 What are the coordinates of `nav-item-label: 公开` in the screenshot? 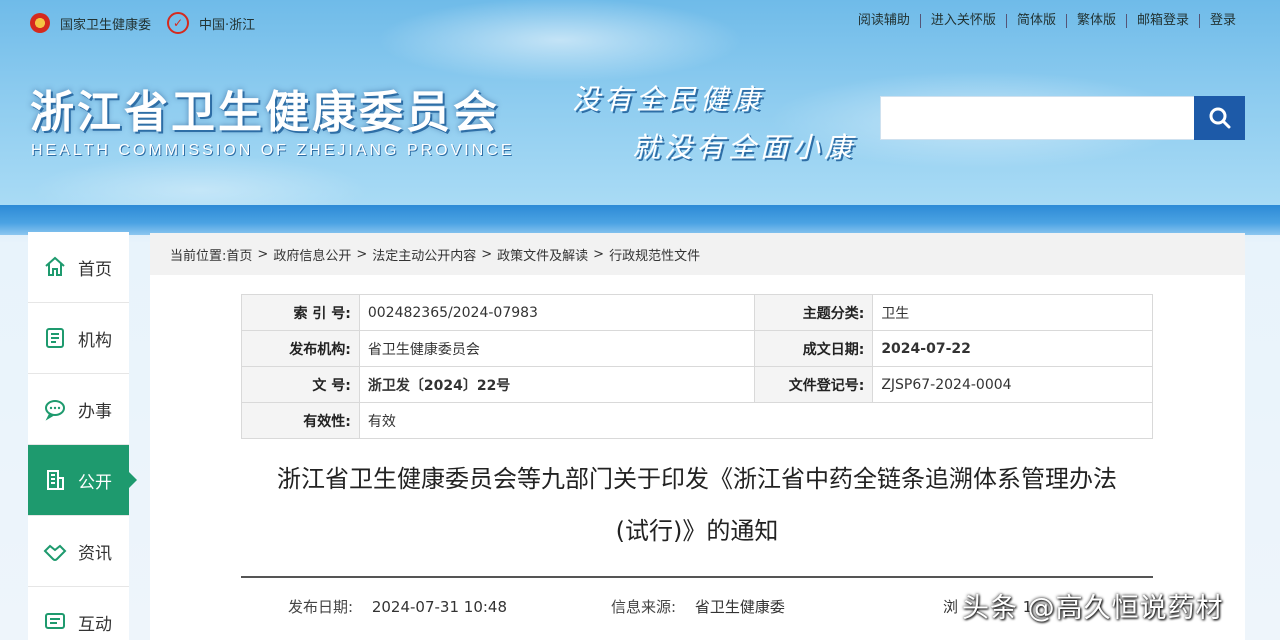 It's located at (95, 482).